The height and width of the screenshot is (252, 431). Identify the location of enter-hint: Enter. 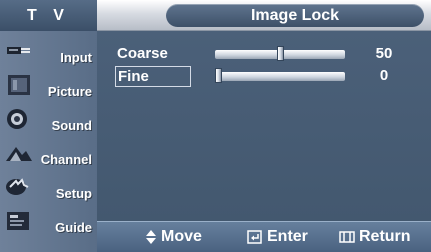
(277, 237).